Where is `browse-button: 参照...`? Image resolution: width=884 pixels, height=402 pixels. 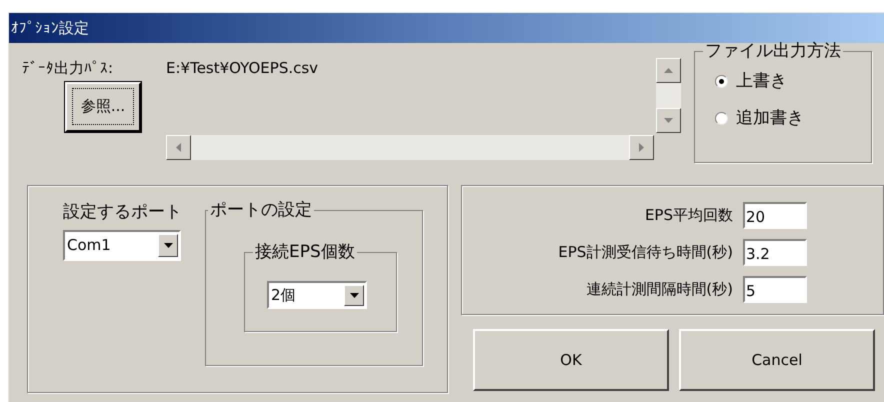
browse-button: 参照... is located at coordinates (103, 107).